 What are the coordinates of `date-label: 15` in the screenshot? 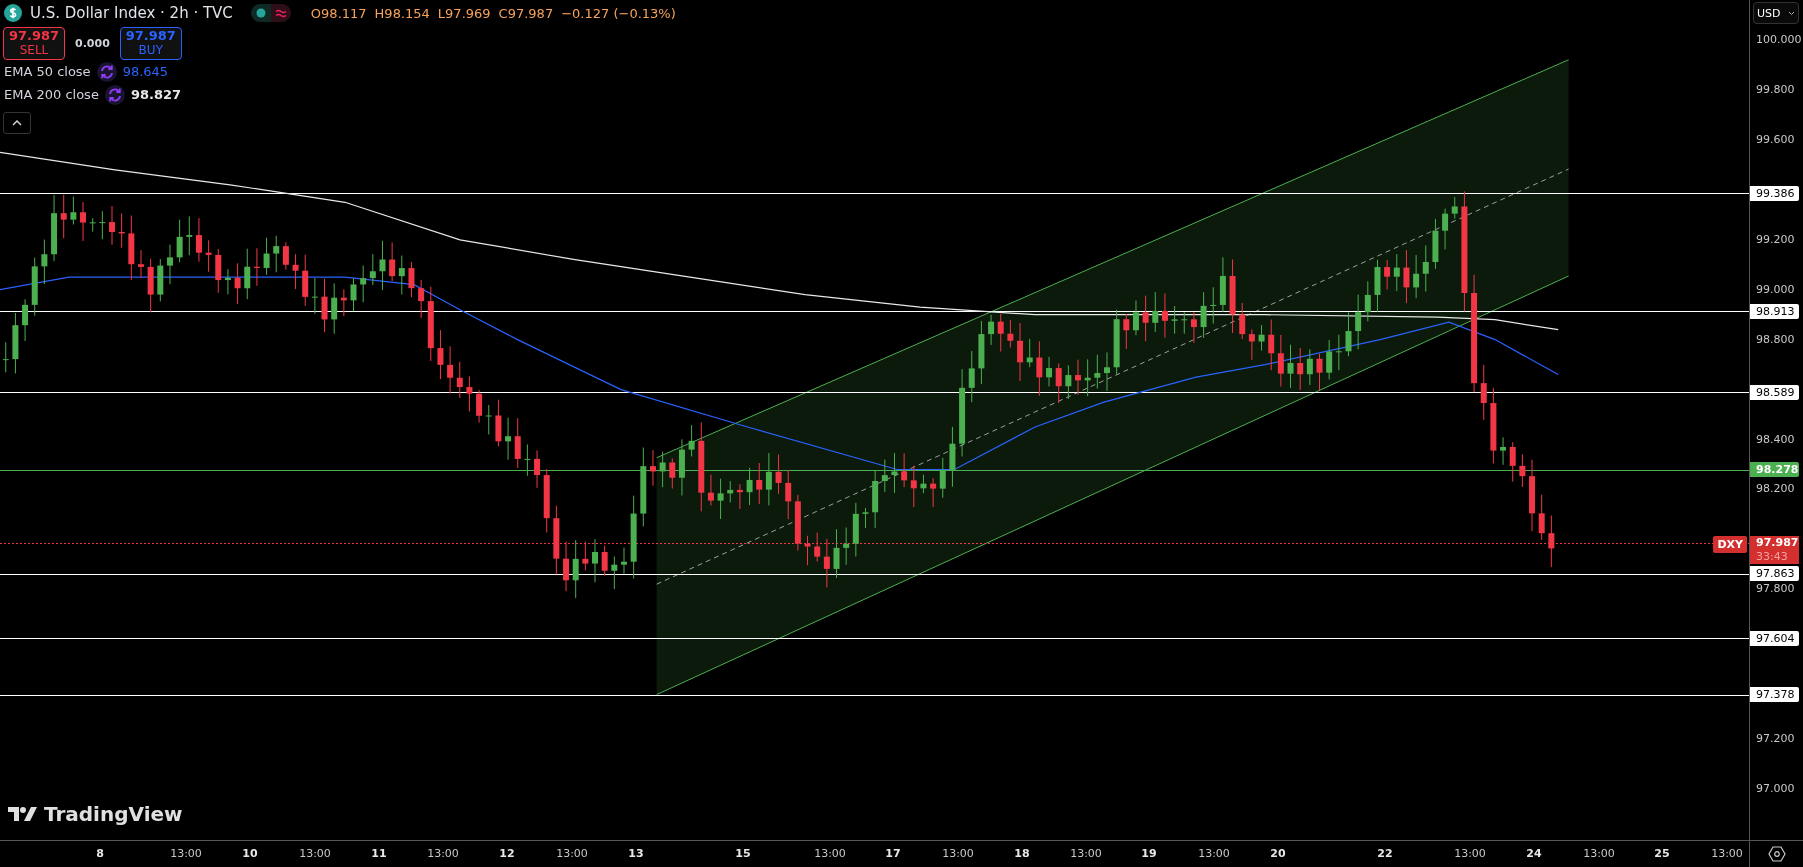 It's located at (743, 854).